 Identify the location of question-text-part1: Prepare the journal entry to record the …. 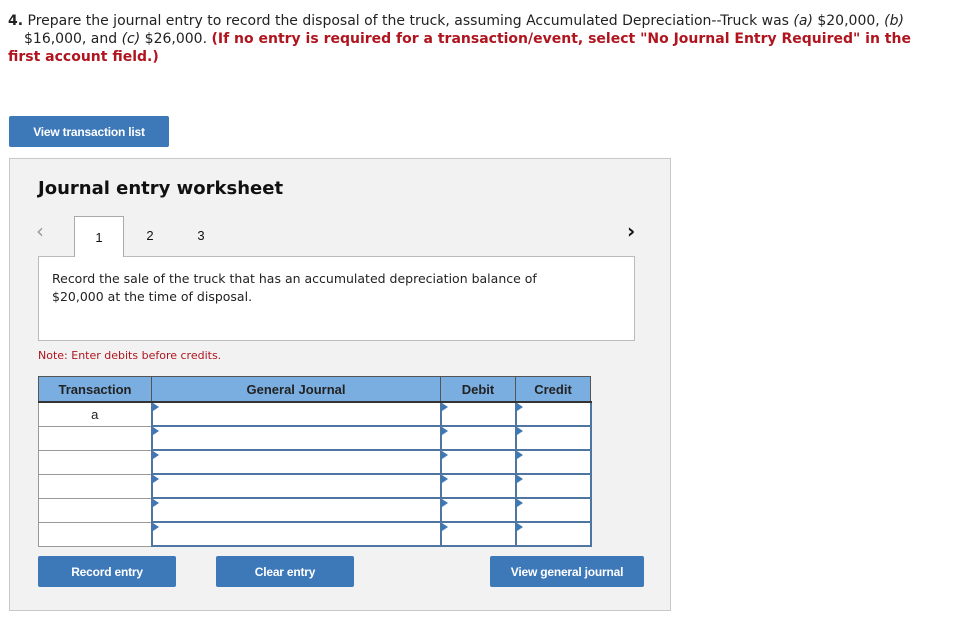
(410, 21).